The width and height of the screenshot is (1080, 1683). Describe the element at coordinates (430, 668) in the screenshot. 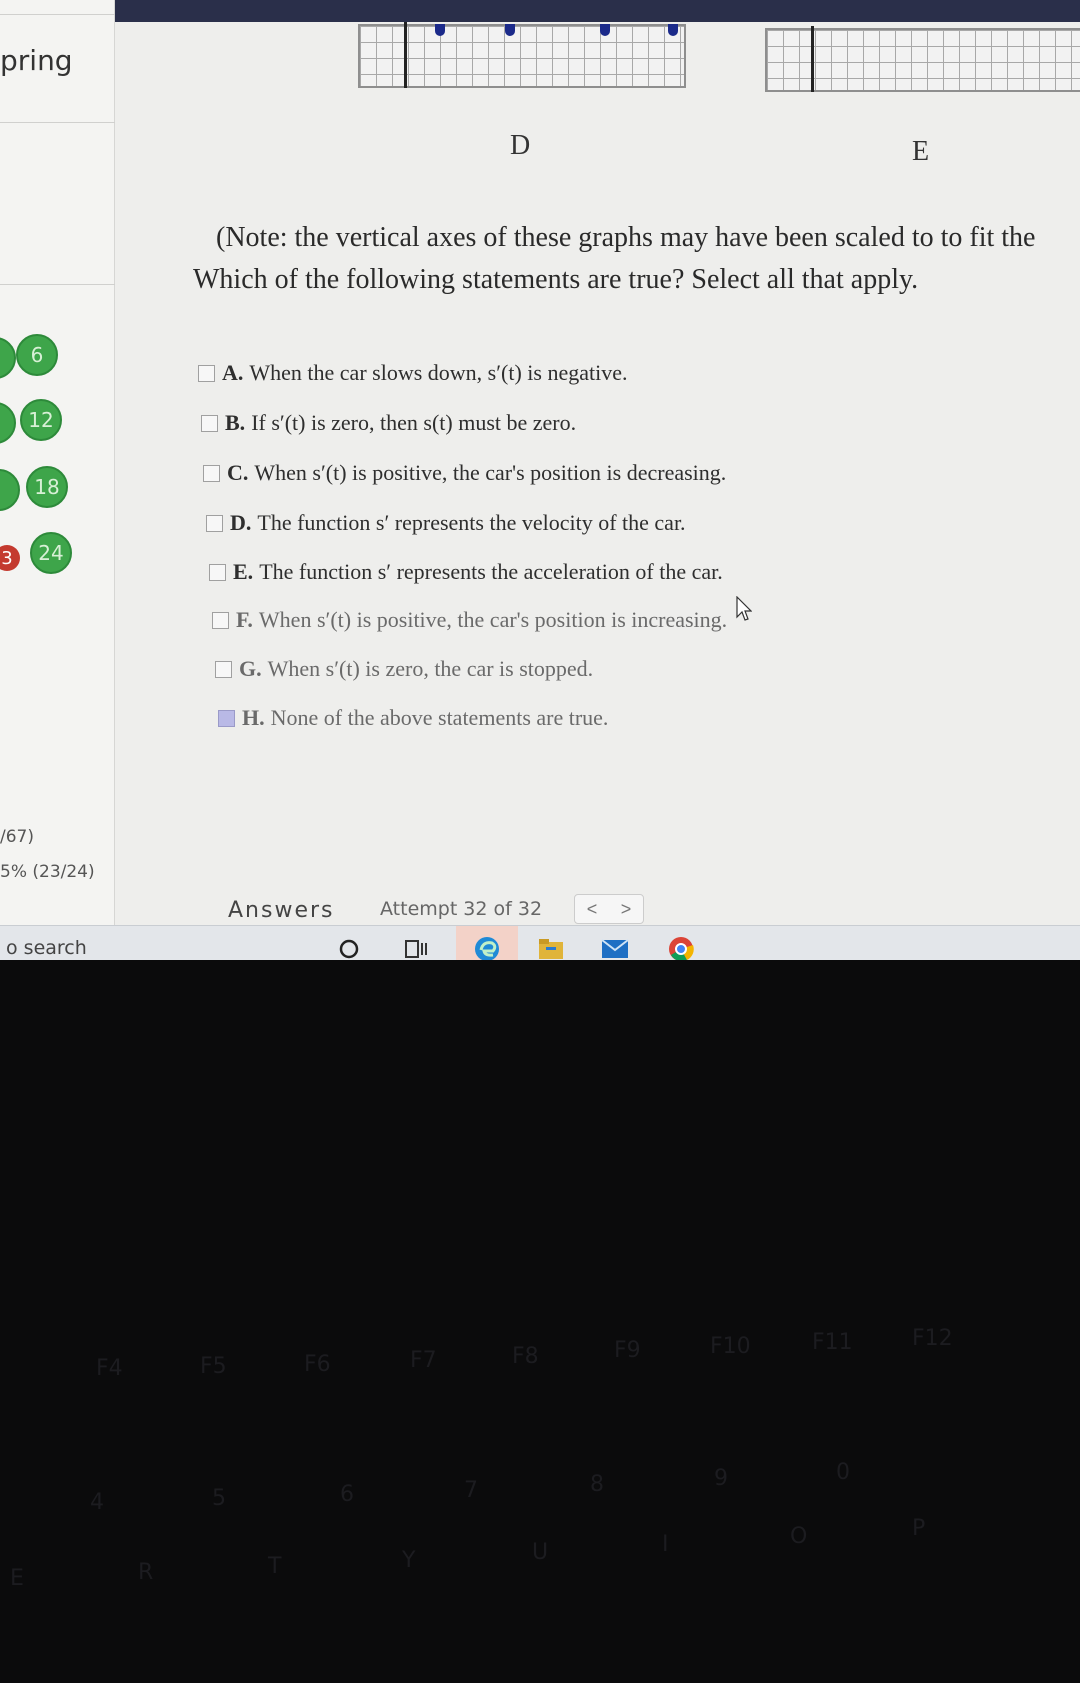

I see `option-text: When s′(t) is zero, the car is stopped.` at that location.